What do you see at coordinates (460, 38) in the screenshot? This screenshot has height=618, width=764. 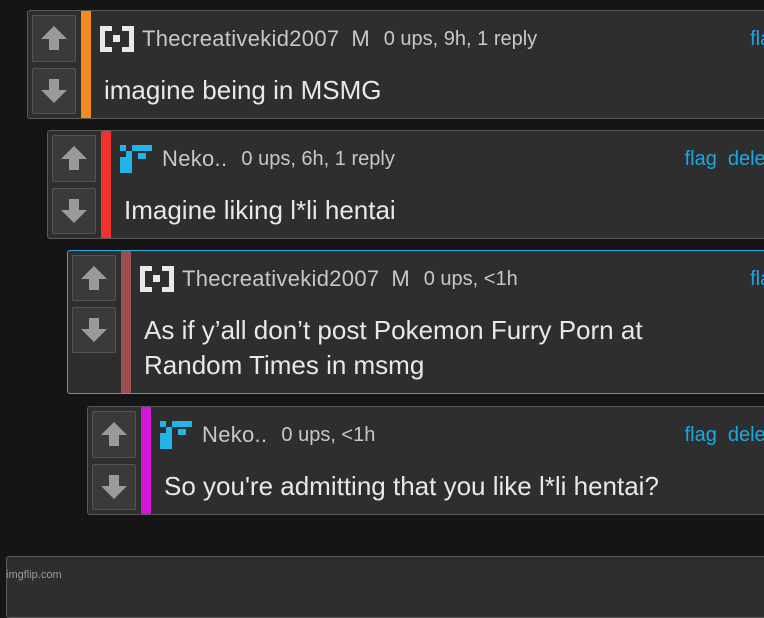 I see `comment-meta: 0 ups, 9h, 1 reply` at bounding box center [460, 38].